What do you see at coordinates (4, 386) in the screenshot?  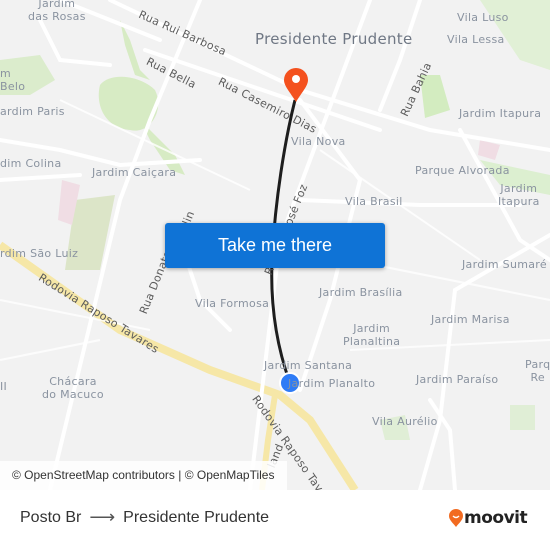 I see `neighborhood-label: II` at bounding box center [4, 386].